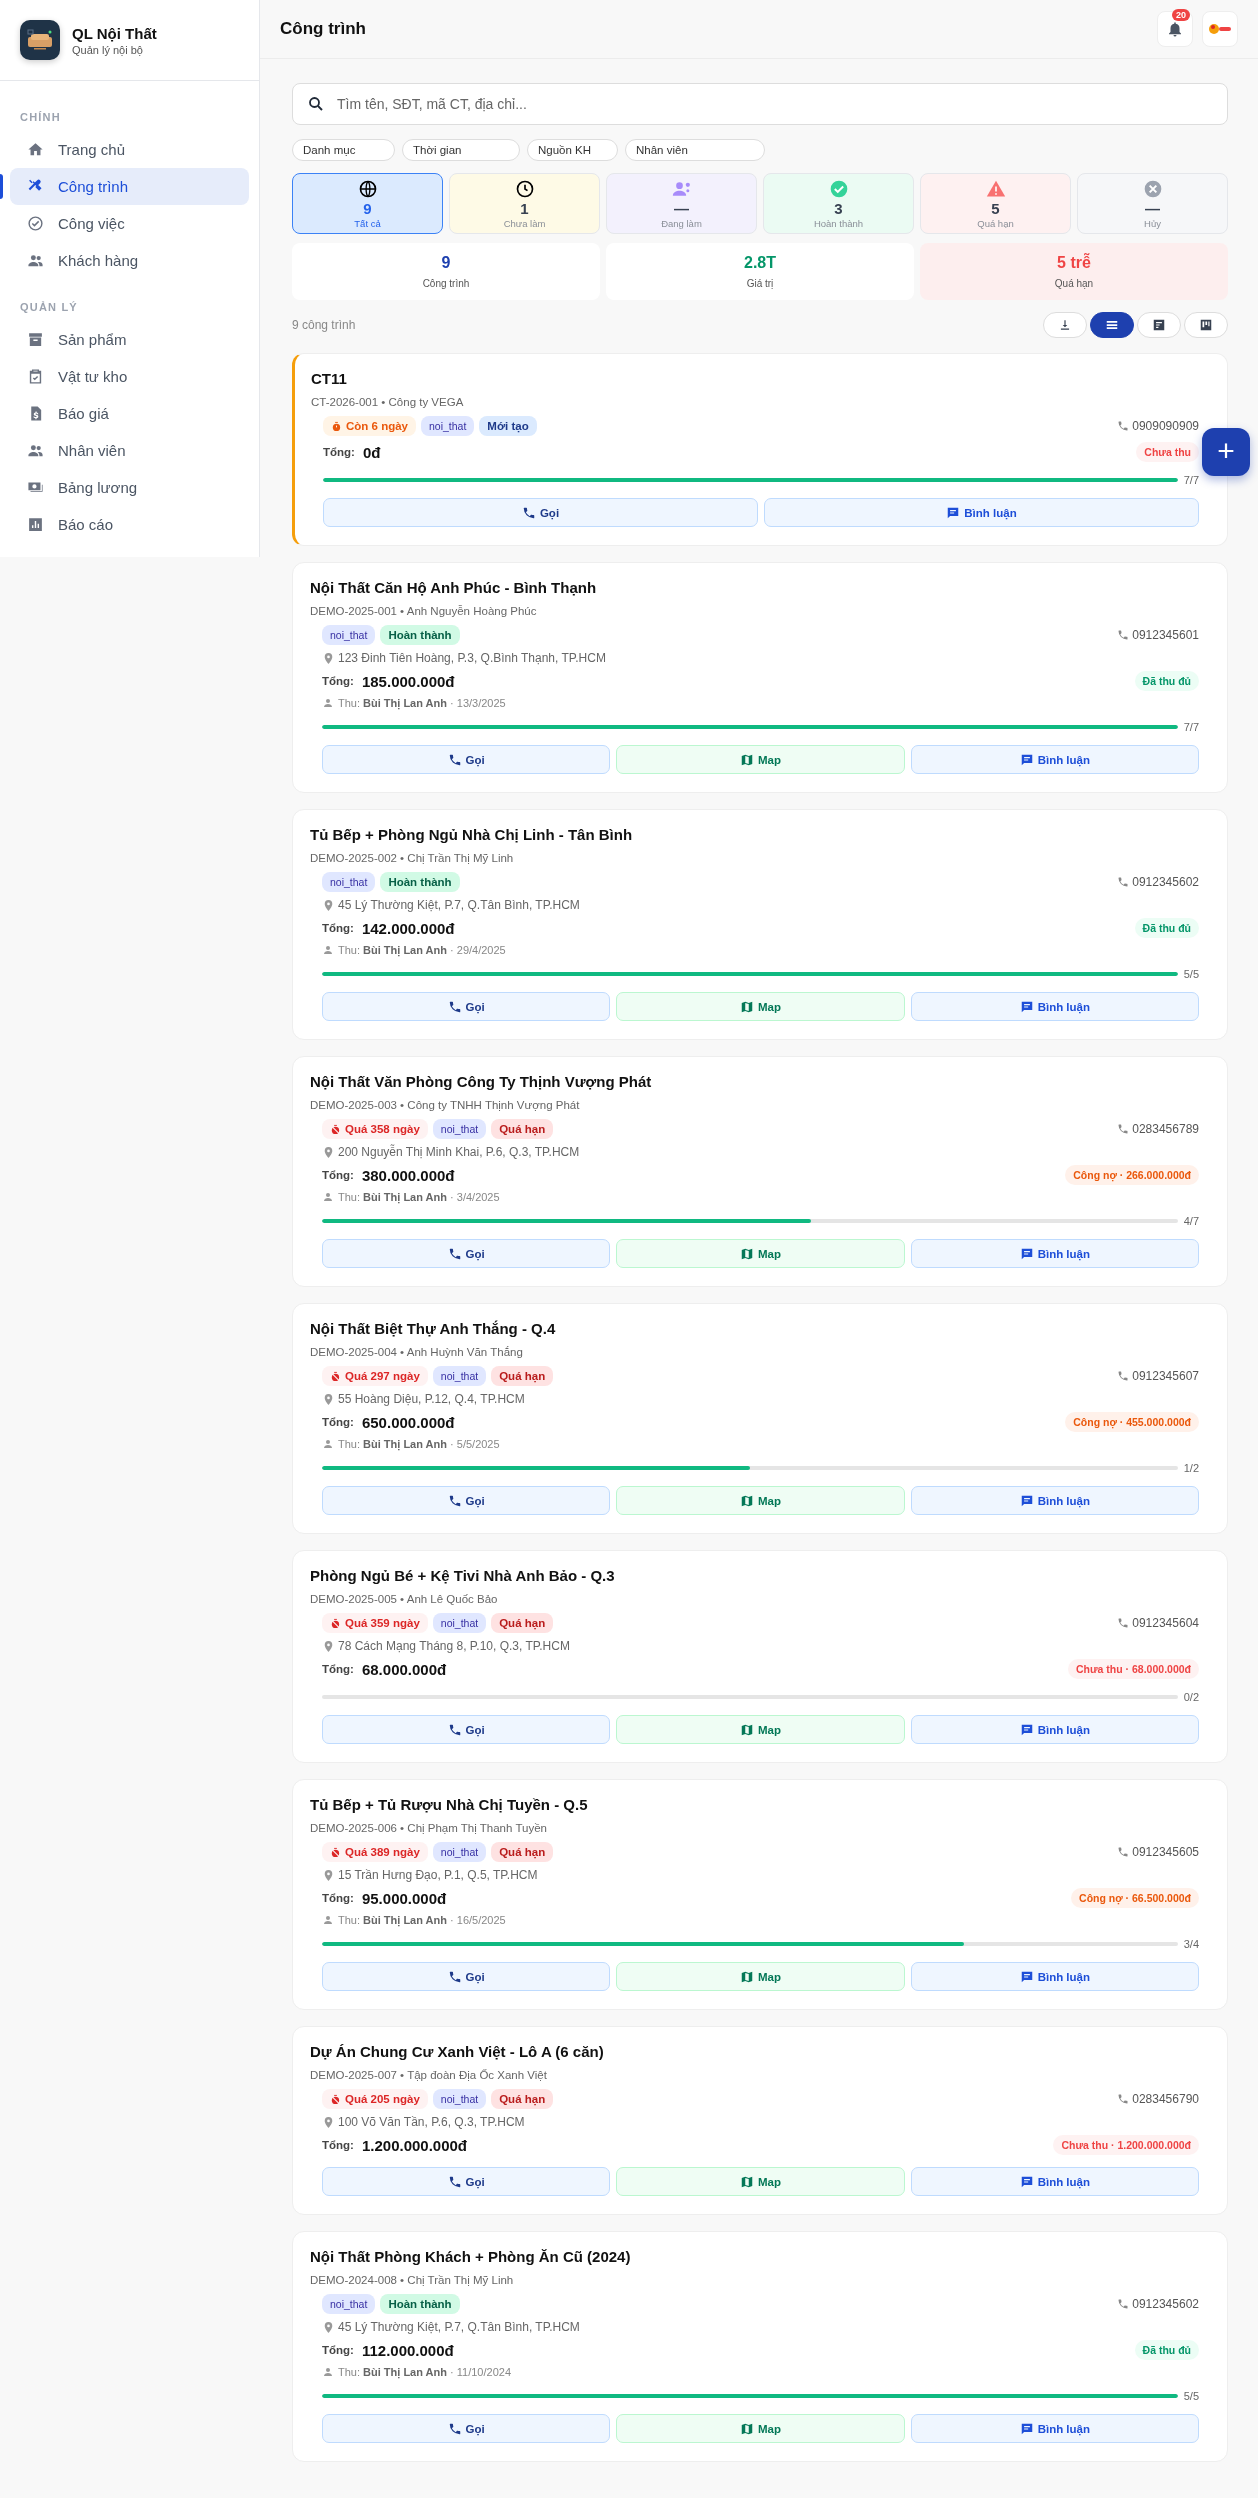 The image size is (1258, 2498). I want to click on add-button: +, so click(1226, 452).